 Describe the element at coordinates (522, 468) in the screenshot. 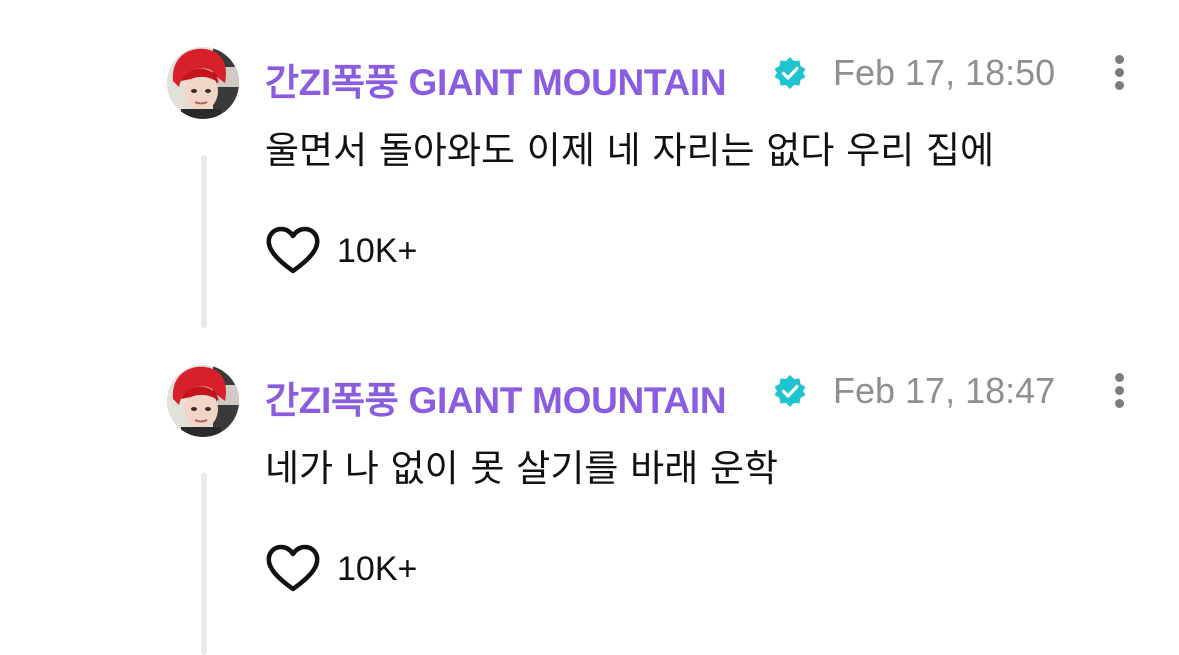

I see `comment-text: 네가 나 없이 못 살기를 바래 운학` at that location.